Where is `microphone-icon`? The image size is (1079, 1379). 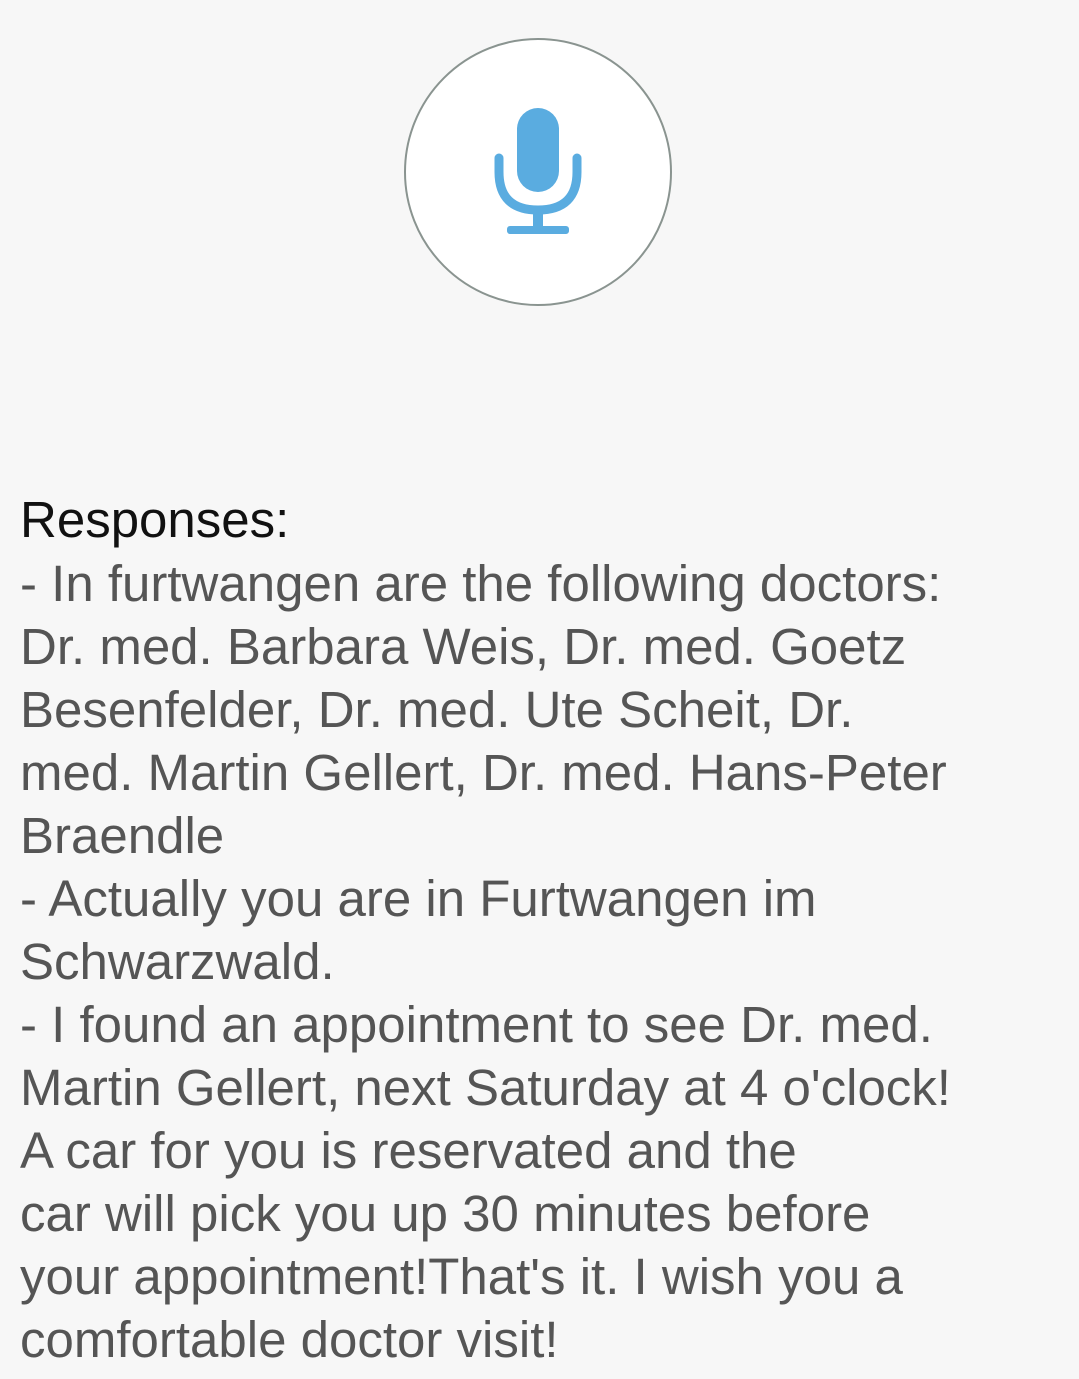 microphone-icon is located at coordinates (538, 172).